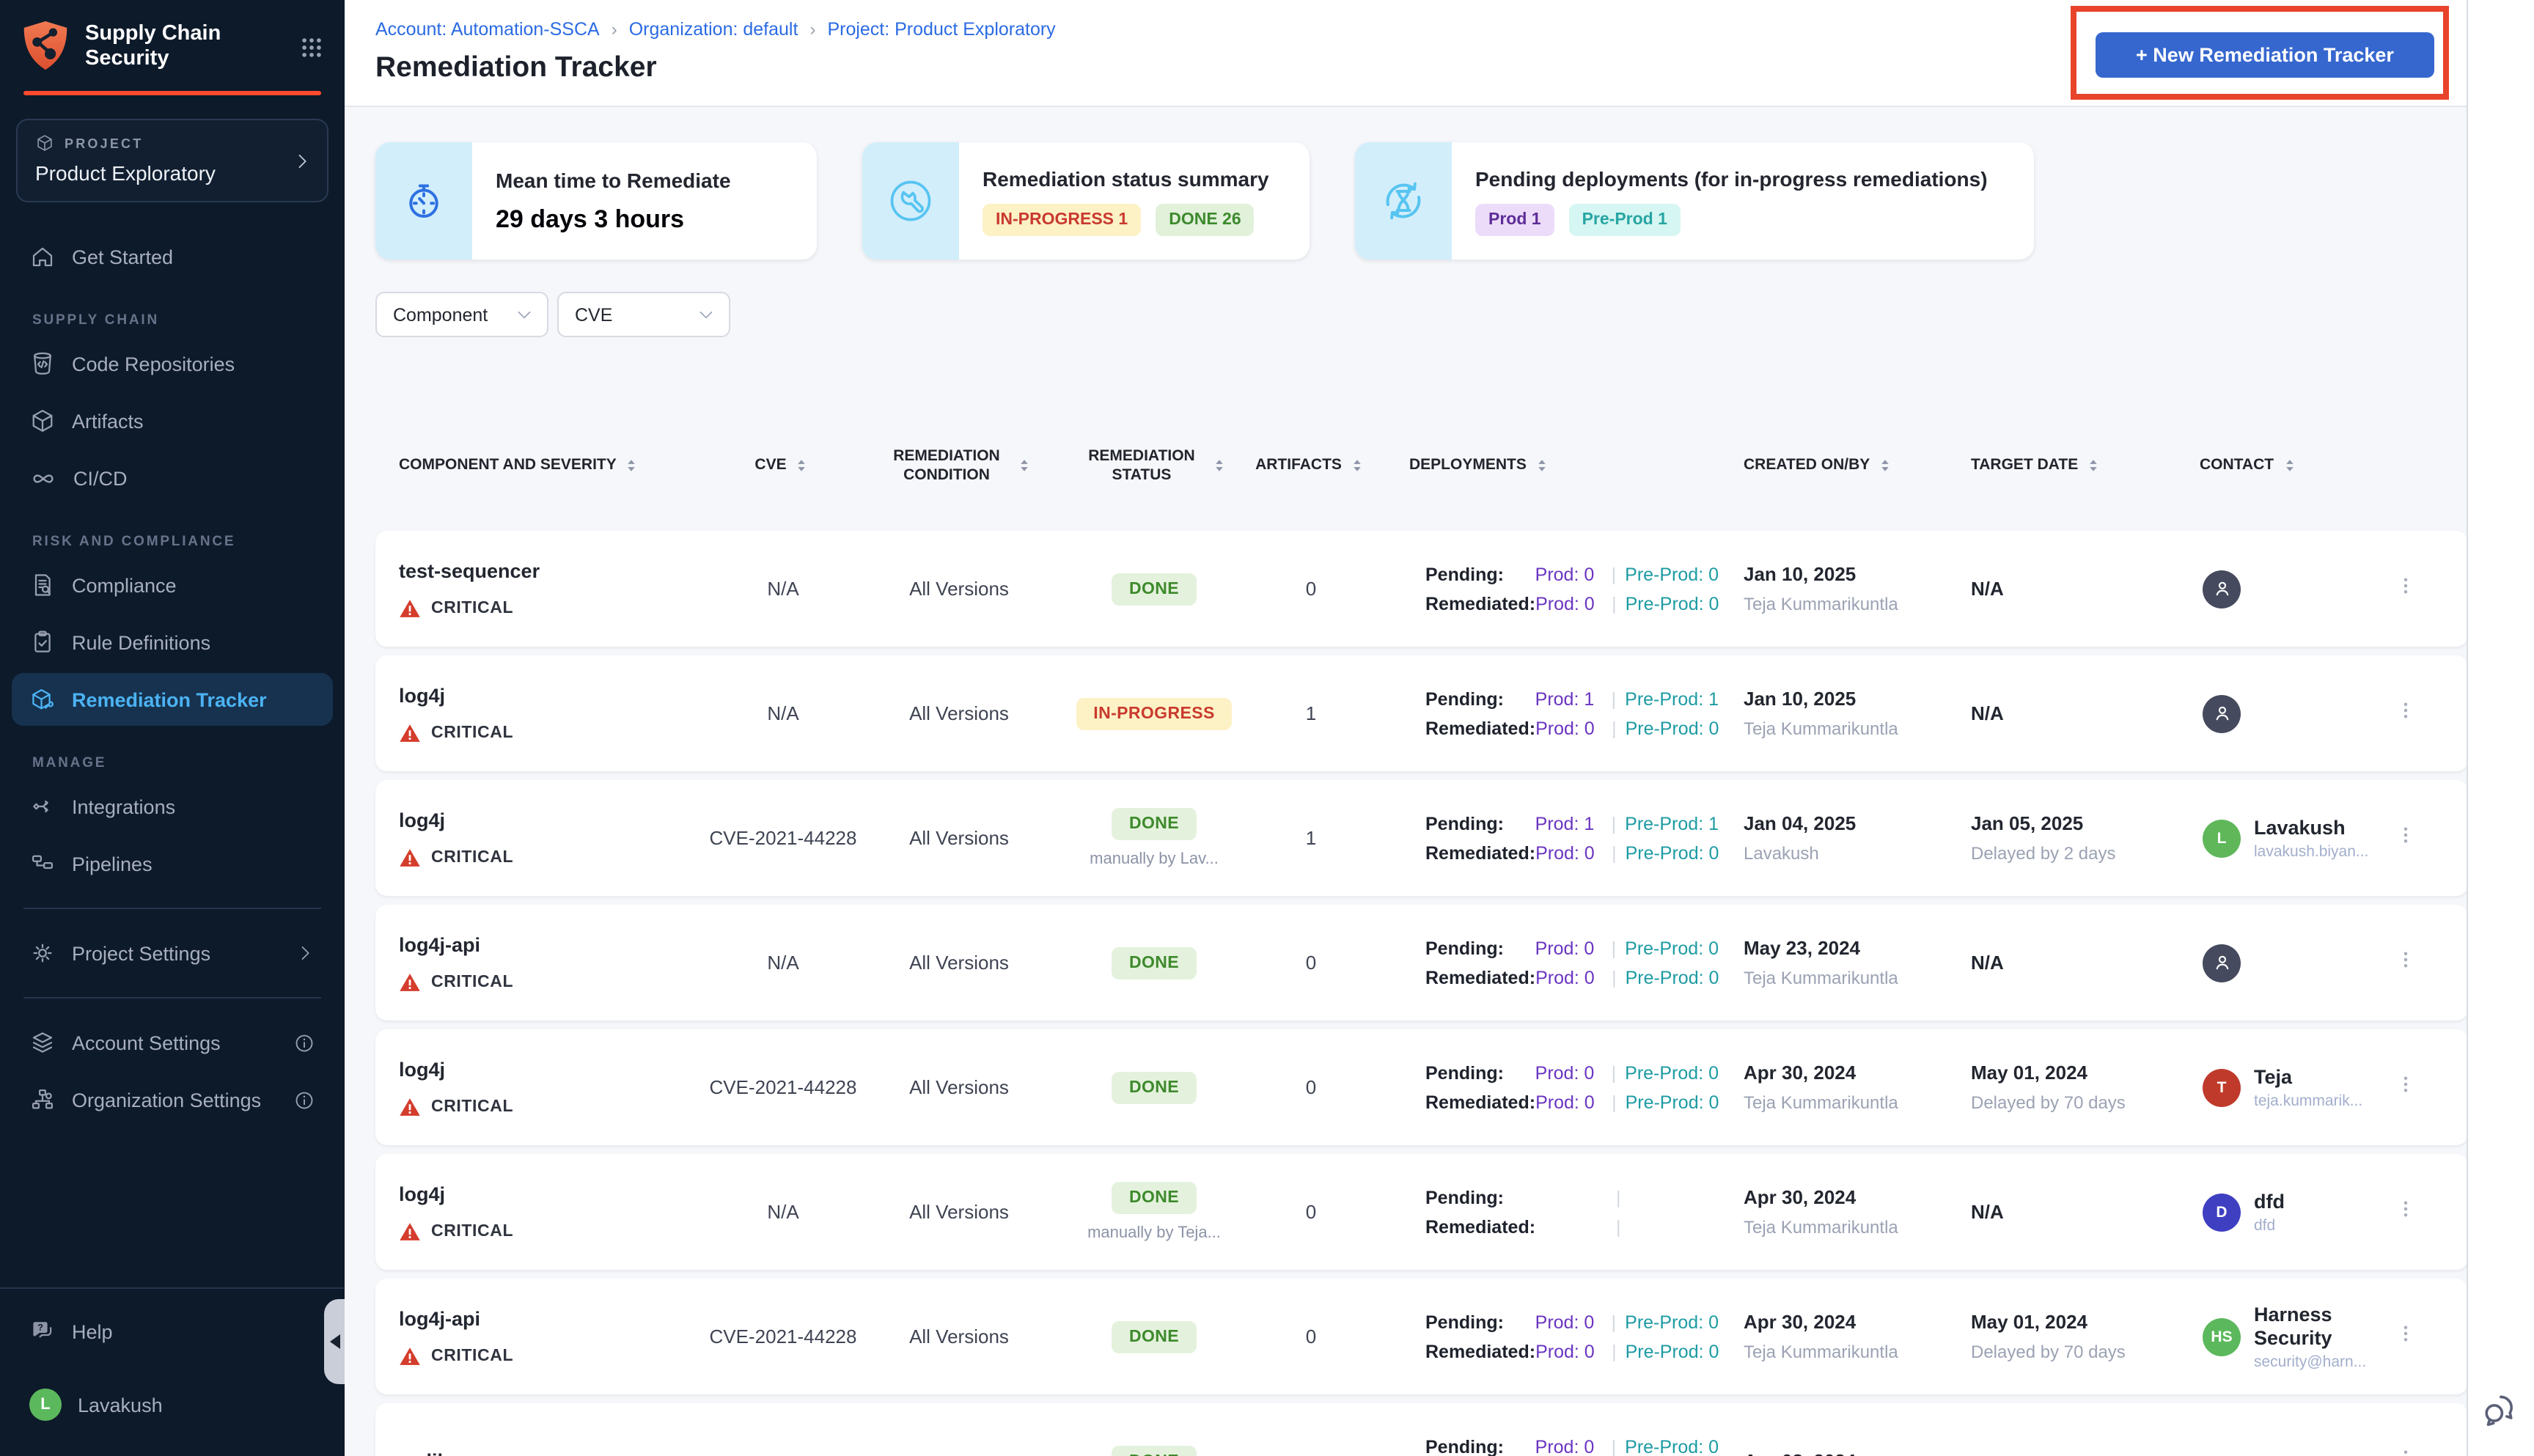 The height and width of the screenshot is (1456, 2534). Describe the element at coordinates (1311, 1212) in the screenshot. I see `cell-artifacts: 0` at that location.